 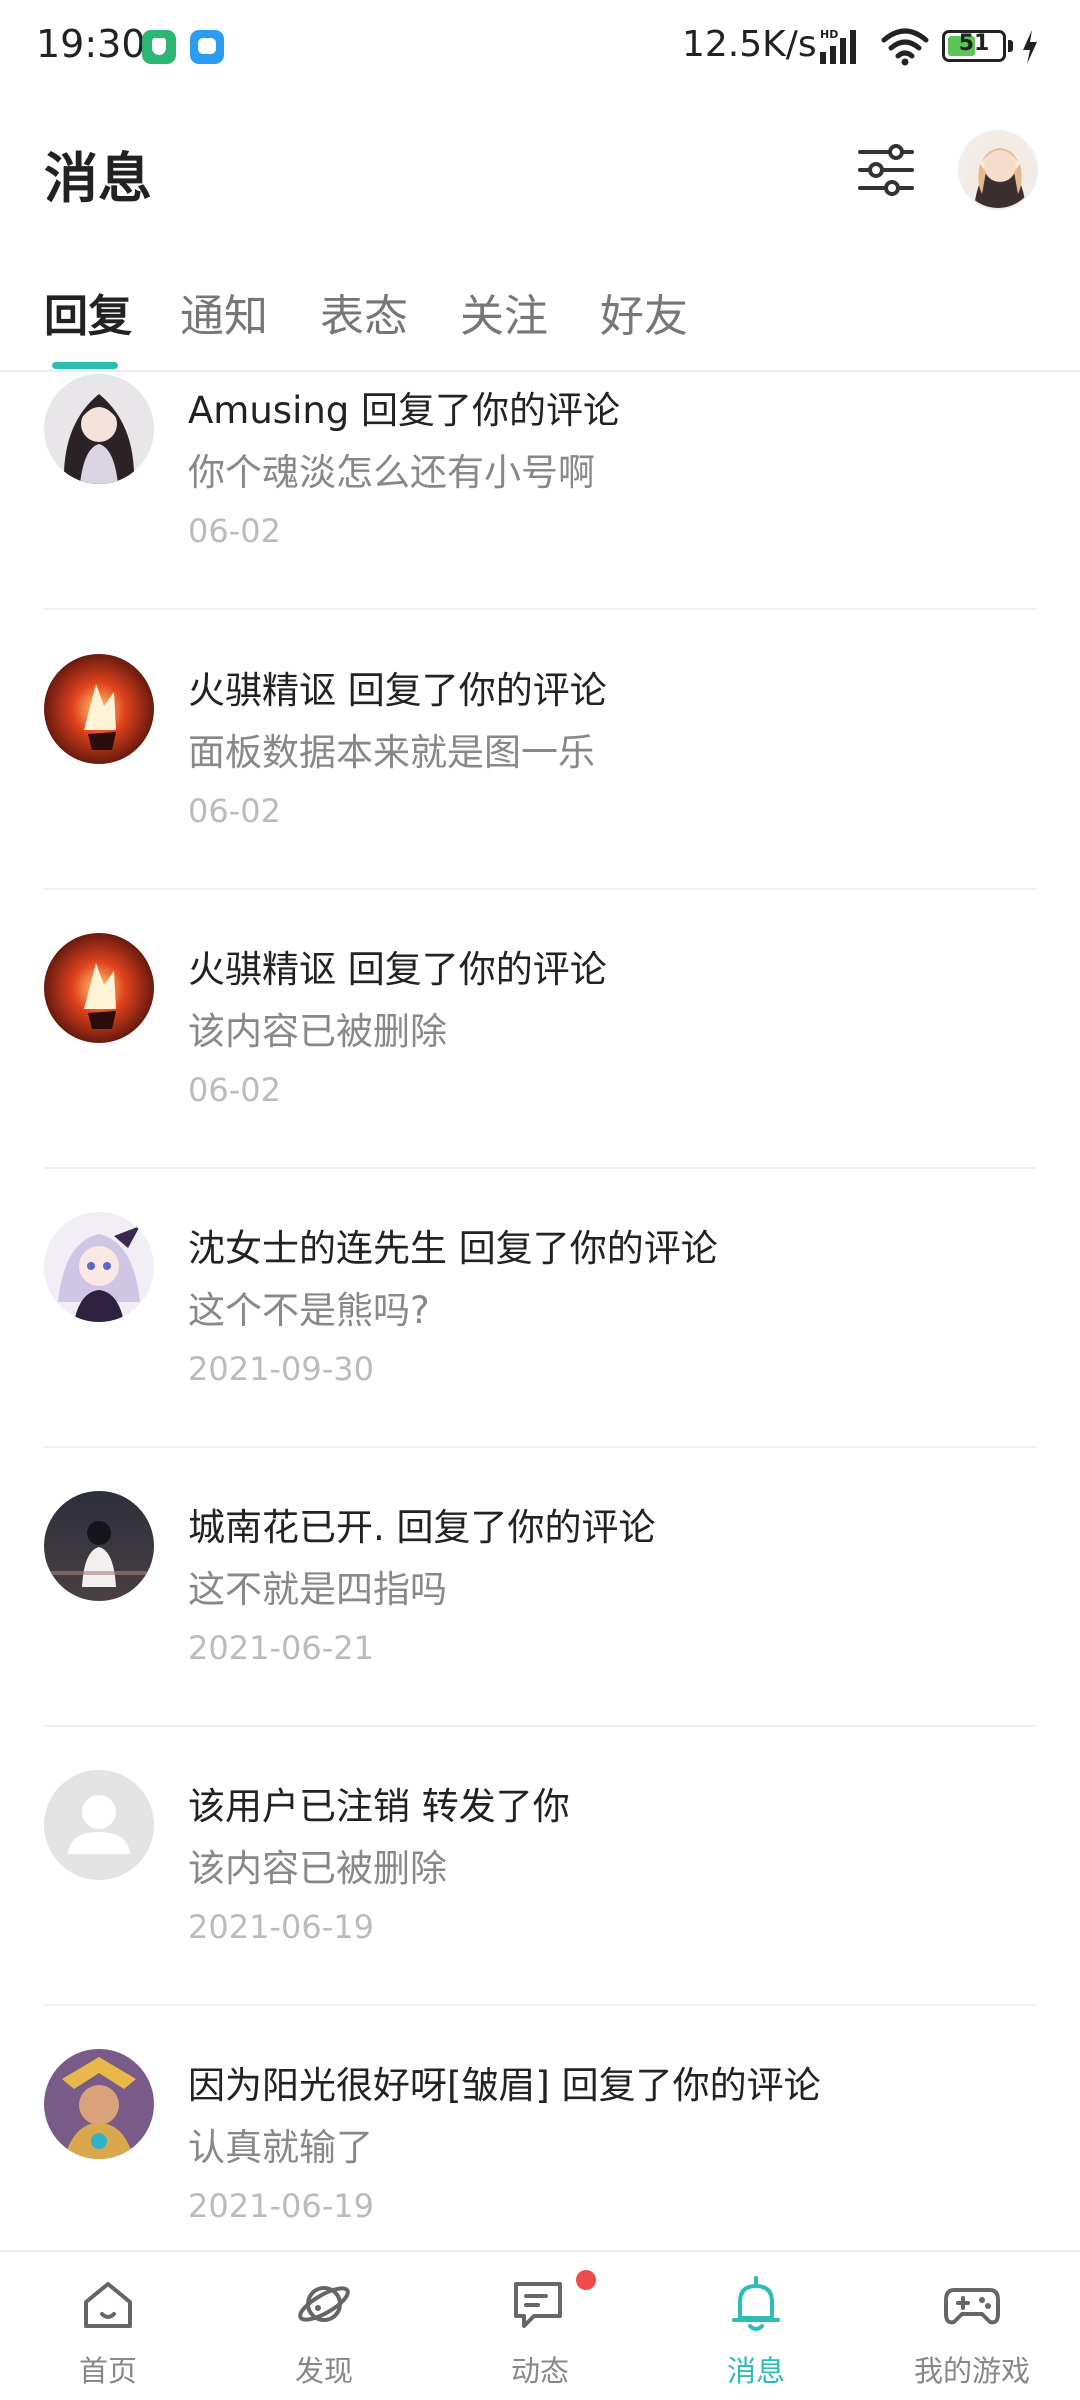 What do you see at coordinates (379, 1806) in the screenshot?
I see `message-title: 该用户已注销 转发了你` at bounding box center [379, 1806].